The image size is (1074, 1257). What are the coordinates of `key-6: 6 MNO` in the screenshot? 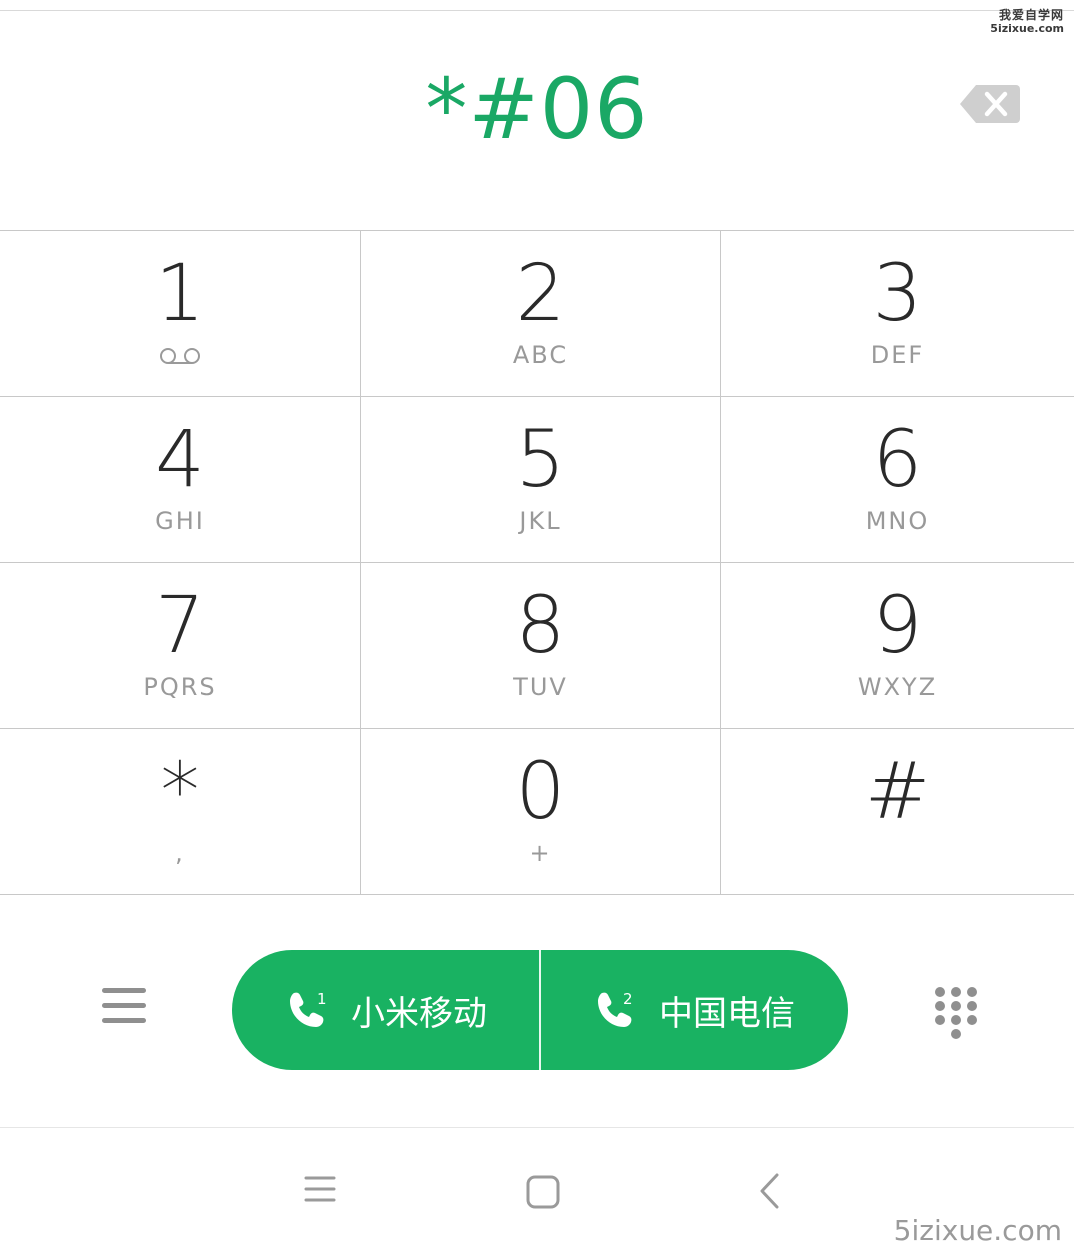 It's located at (897, 480).